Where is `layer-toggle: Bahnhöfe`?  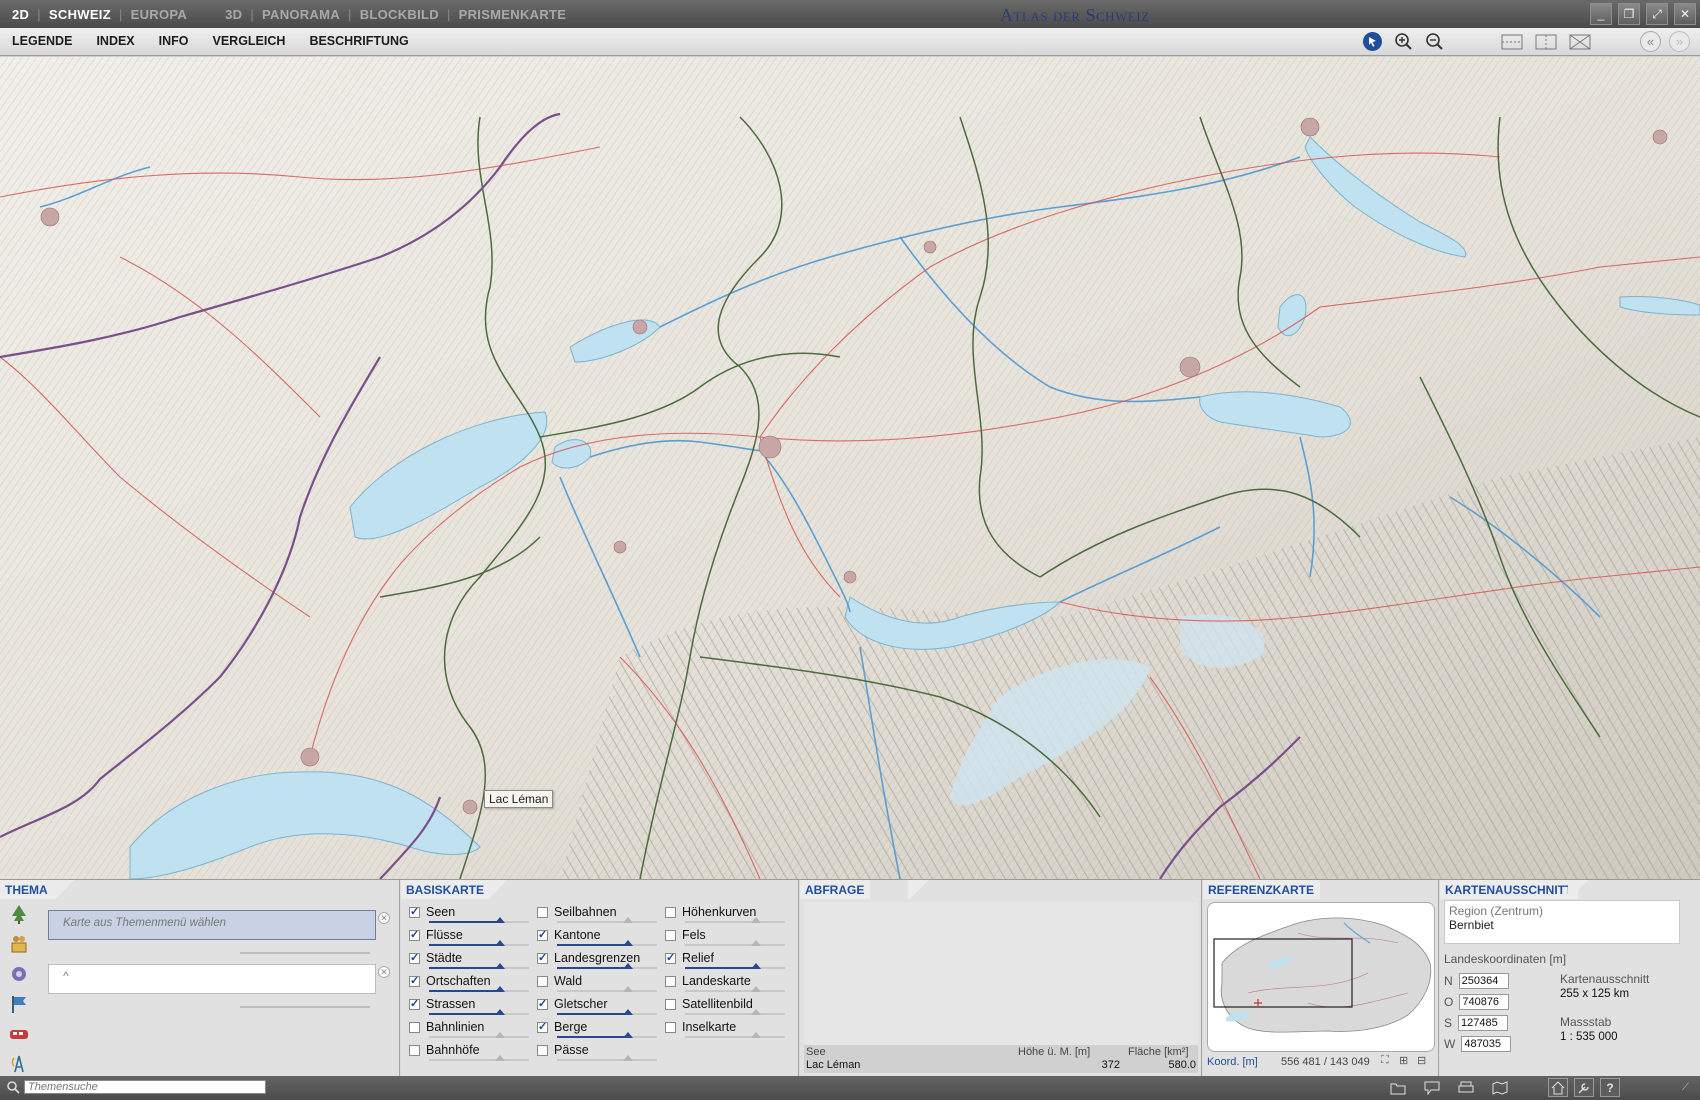 layer-toggle: Bahnhöfe is located at coordinates (469, 1051).